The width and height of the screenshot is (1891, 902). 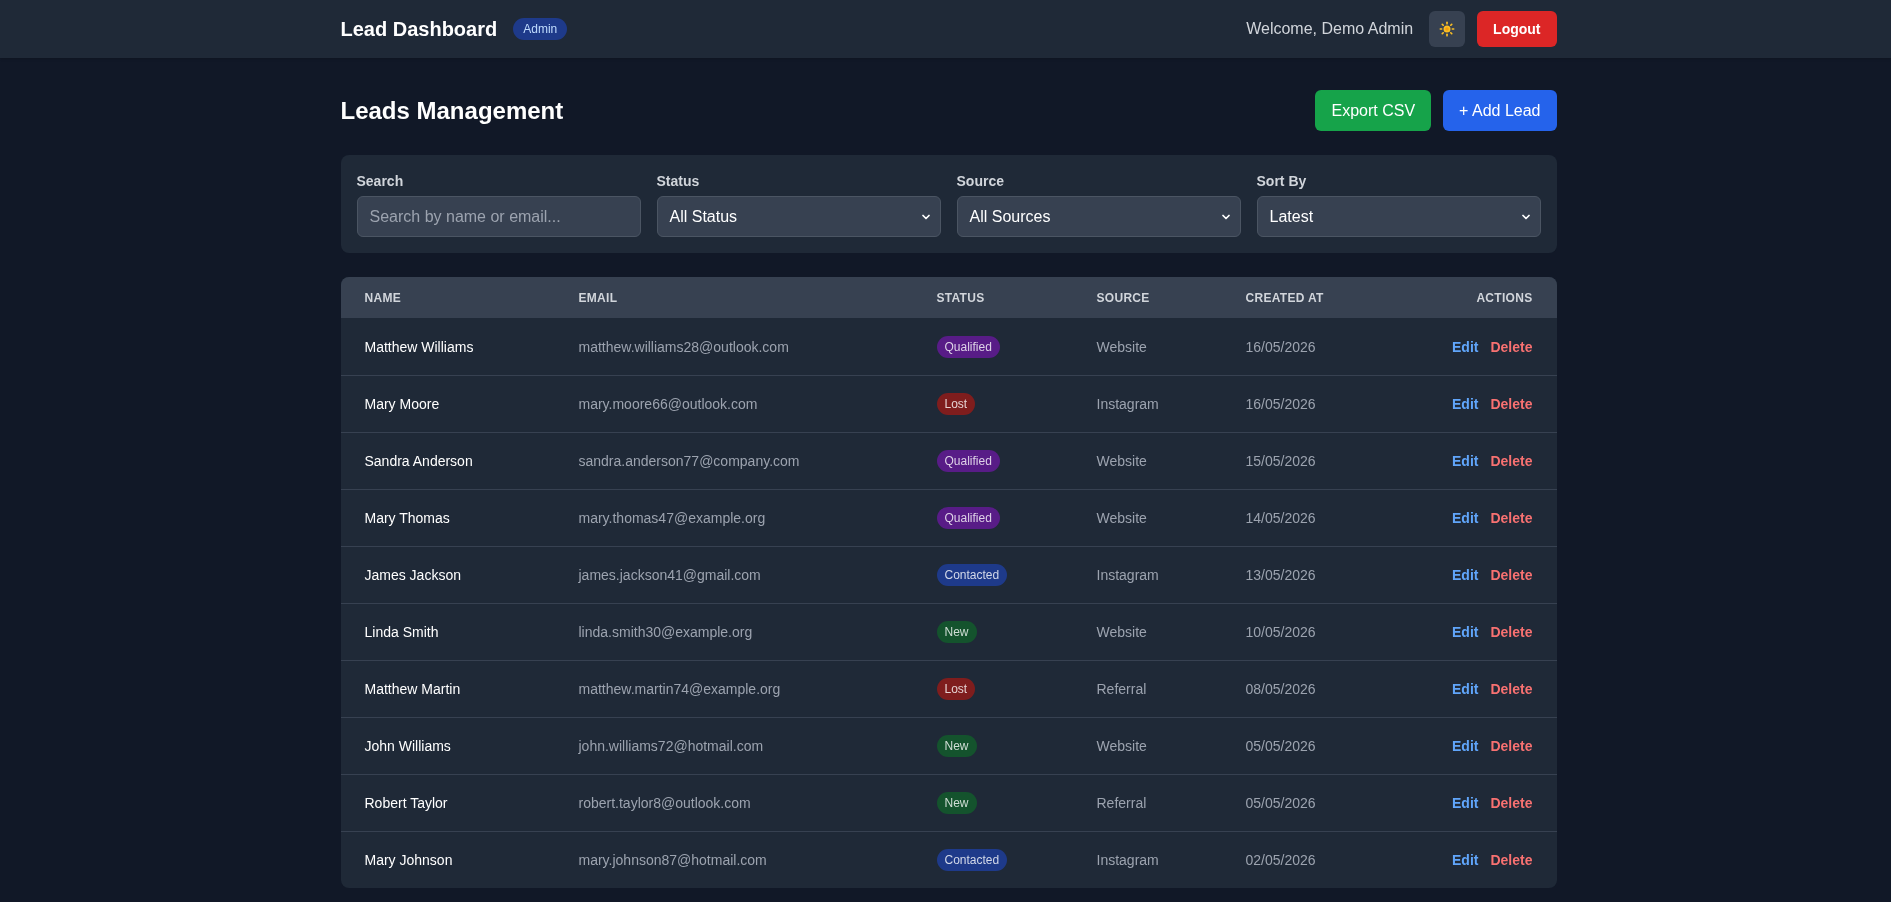 I want to click on filter-label: Source, so click(x=980, y=181).